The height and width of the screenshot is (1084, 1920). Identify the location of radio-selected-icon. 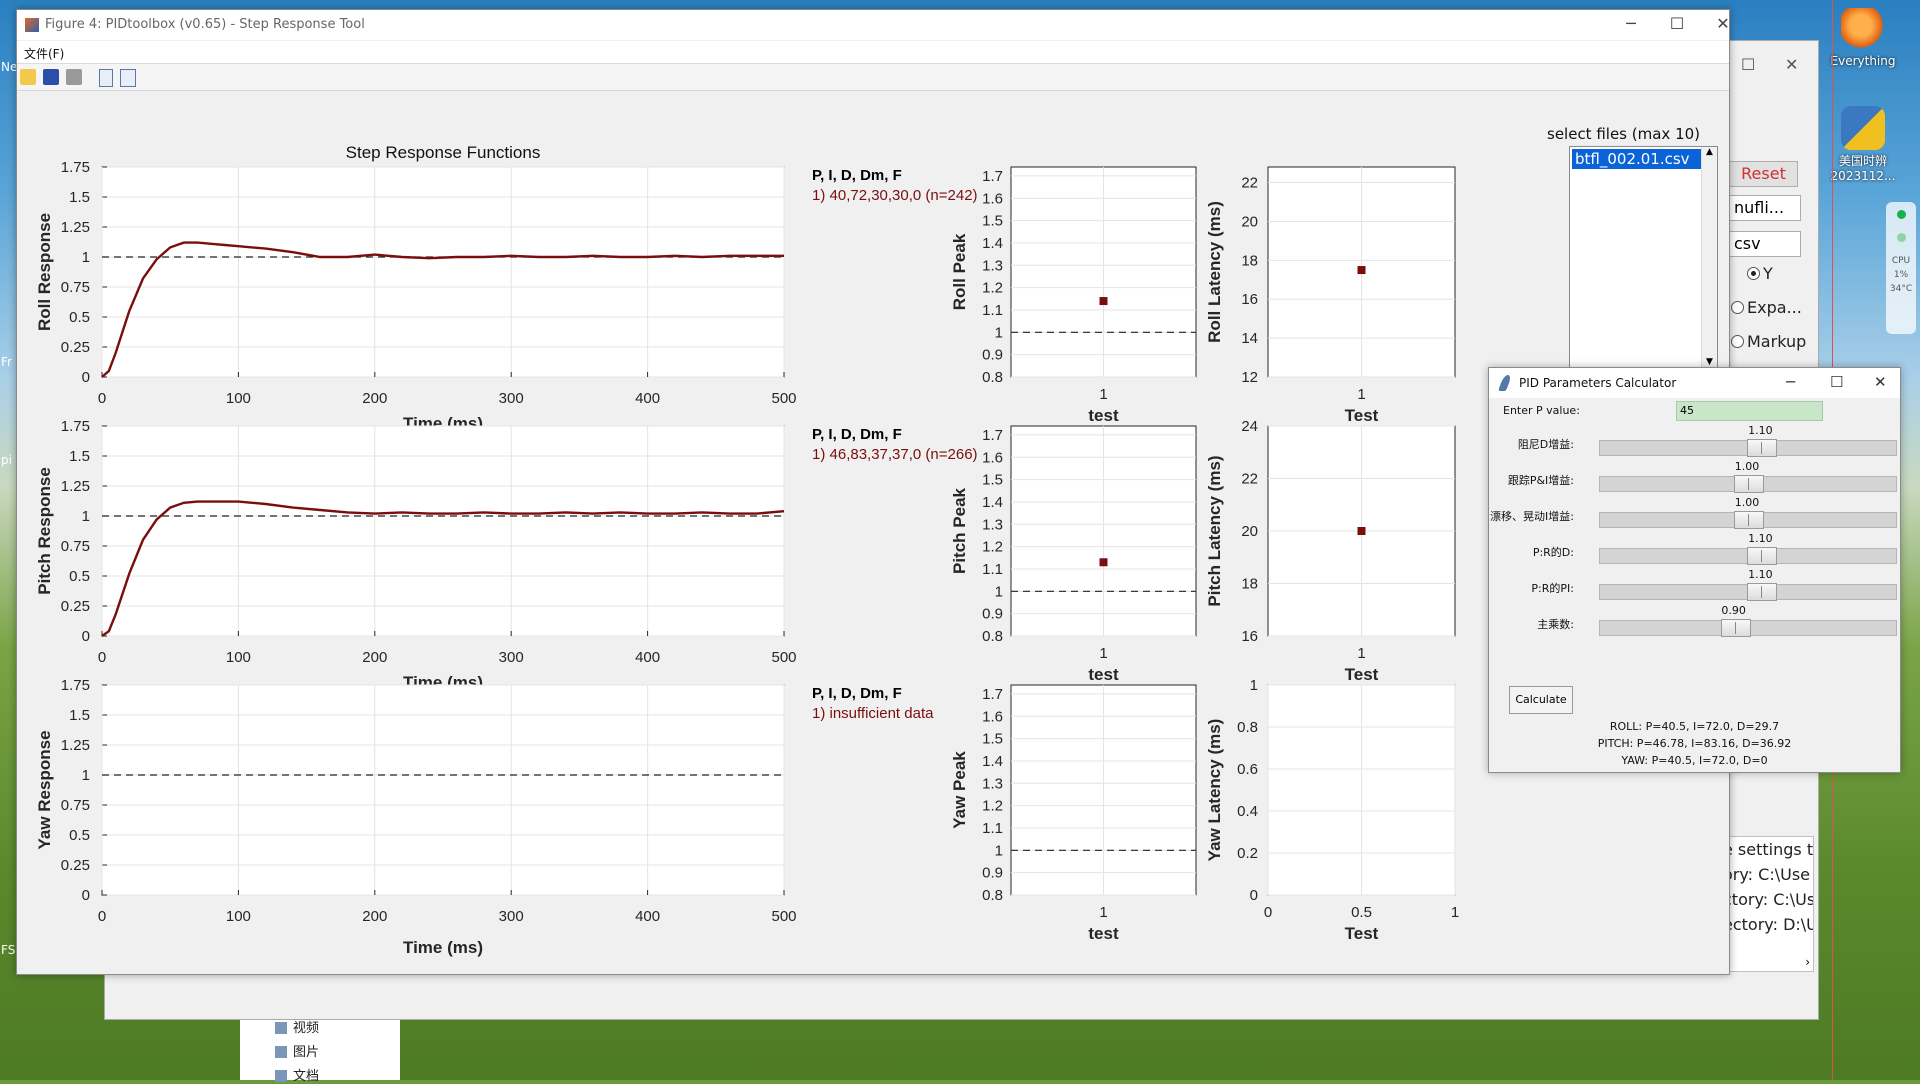
(1753, 273).